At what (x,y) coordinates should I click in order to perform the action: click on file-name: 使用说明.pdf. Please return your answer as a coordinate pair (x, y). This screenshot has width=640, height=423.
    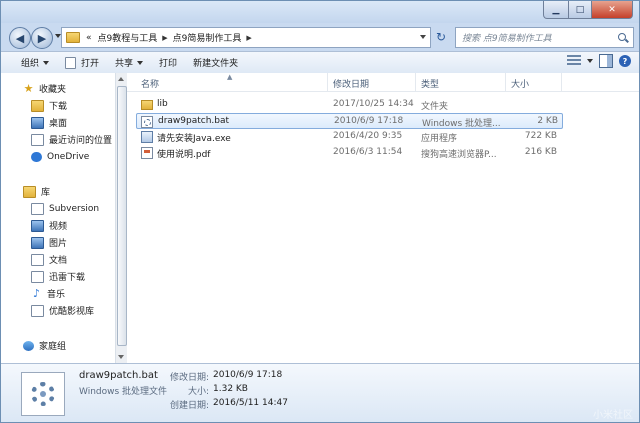
    Looking at the image, I should click on (184, 155).